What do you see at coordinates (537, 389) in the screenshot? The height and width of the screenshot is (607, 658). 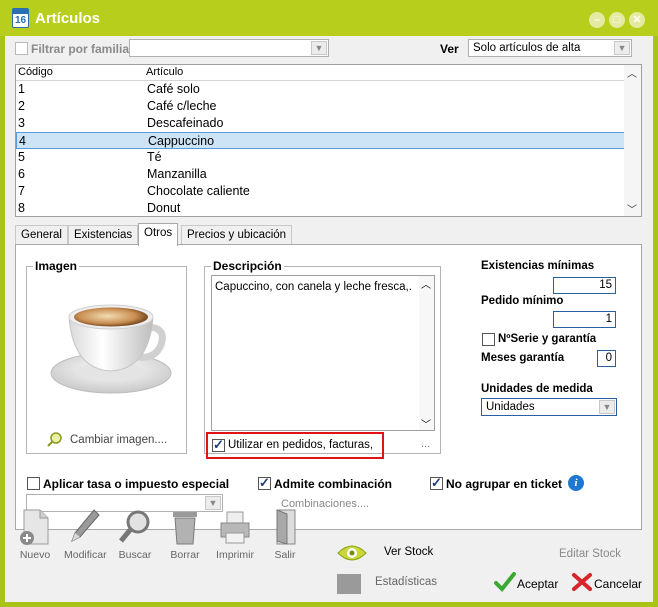 I see `unidades-medida-label: Unidades de medida` at bounding box center [537, 389].